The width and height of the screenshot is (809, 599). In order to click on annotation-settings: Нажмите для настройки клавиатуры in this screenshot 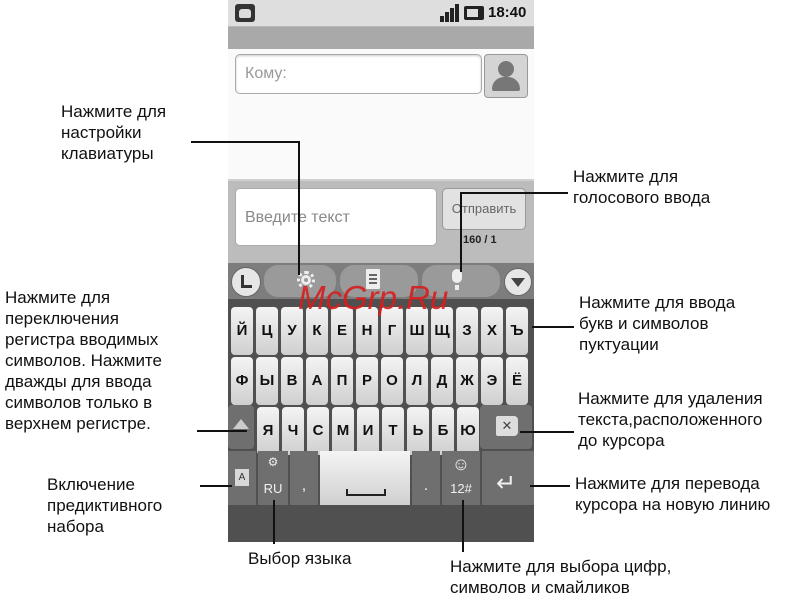, I will do `click(113, 132)`.